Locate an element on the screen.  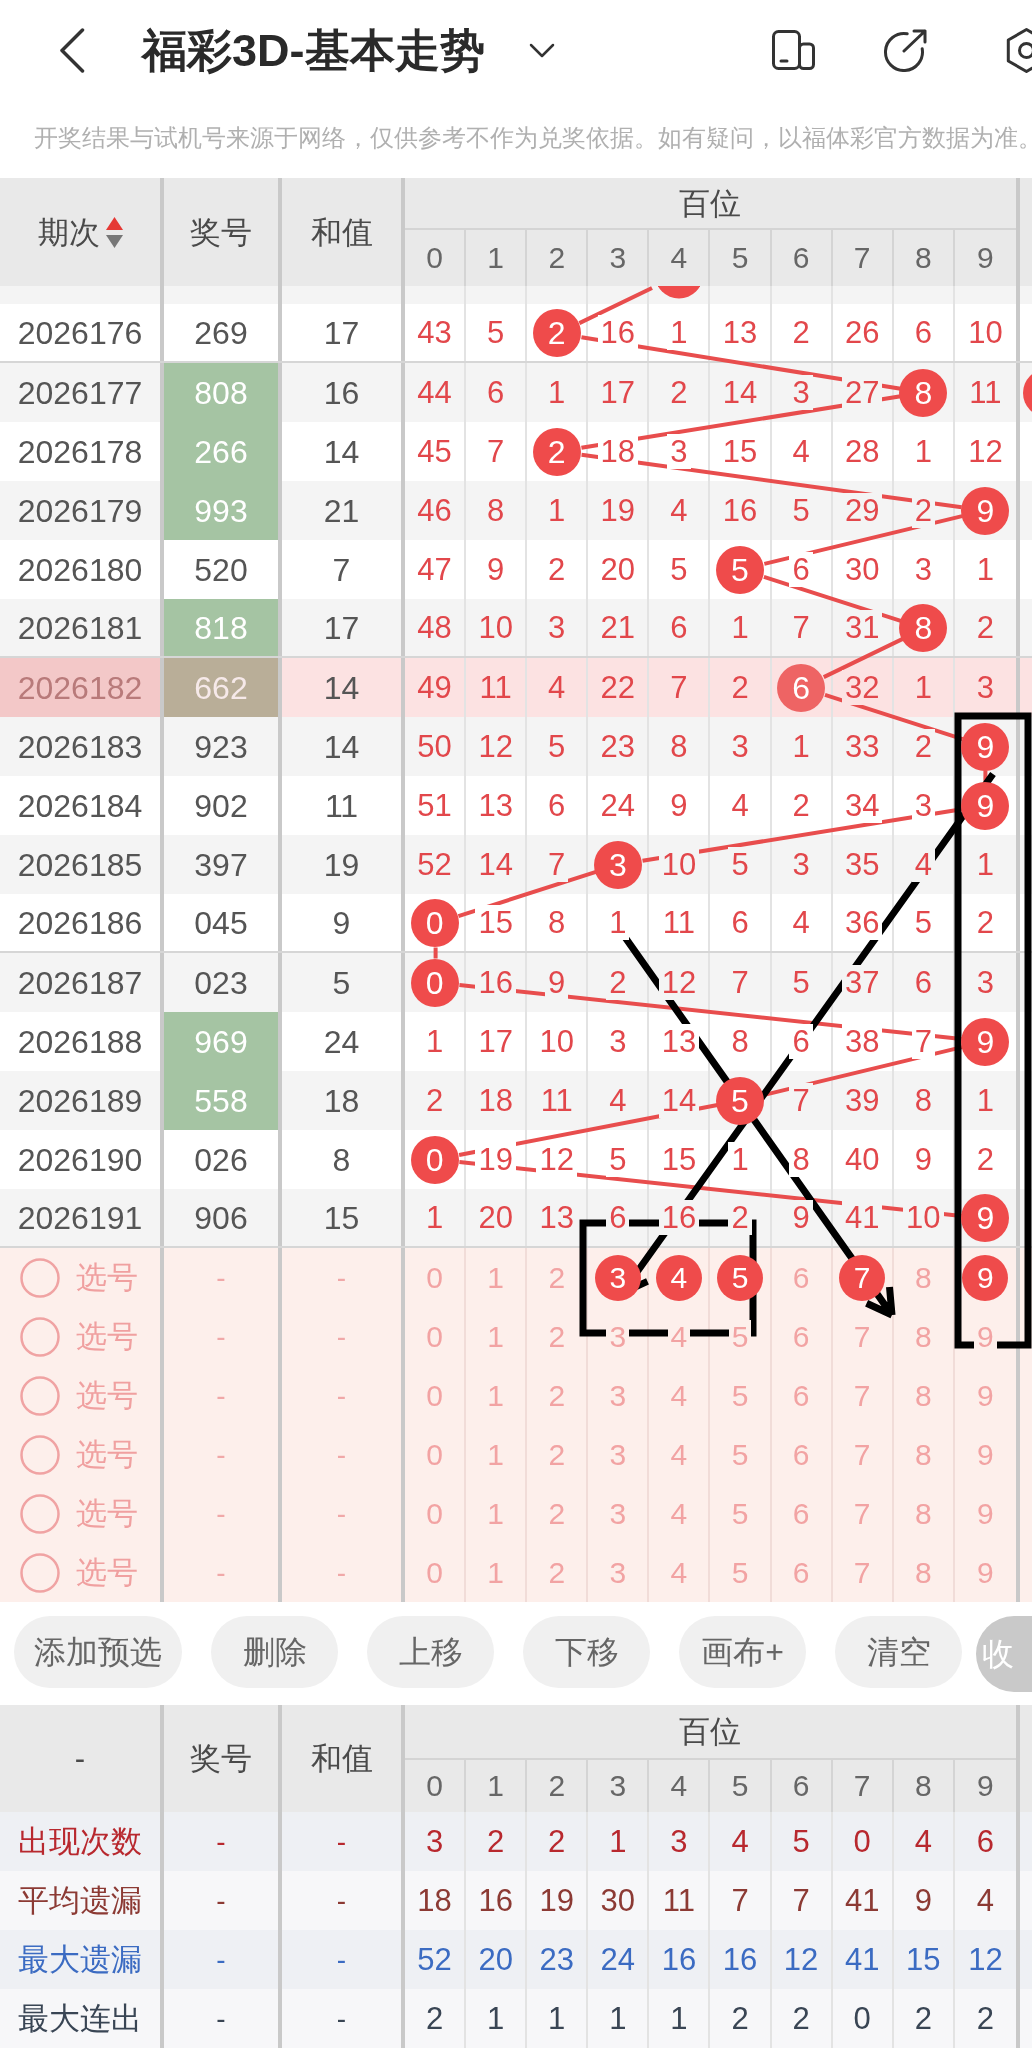
stat-label: 出现次数 is located at coordinates (80, 1841).